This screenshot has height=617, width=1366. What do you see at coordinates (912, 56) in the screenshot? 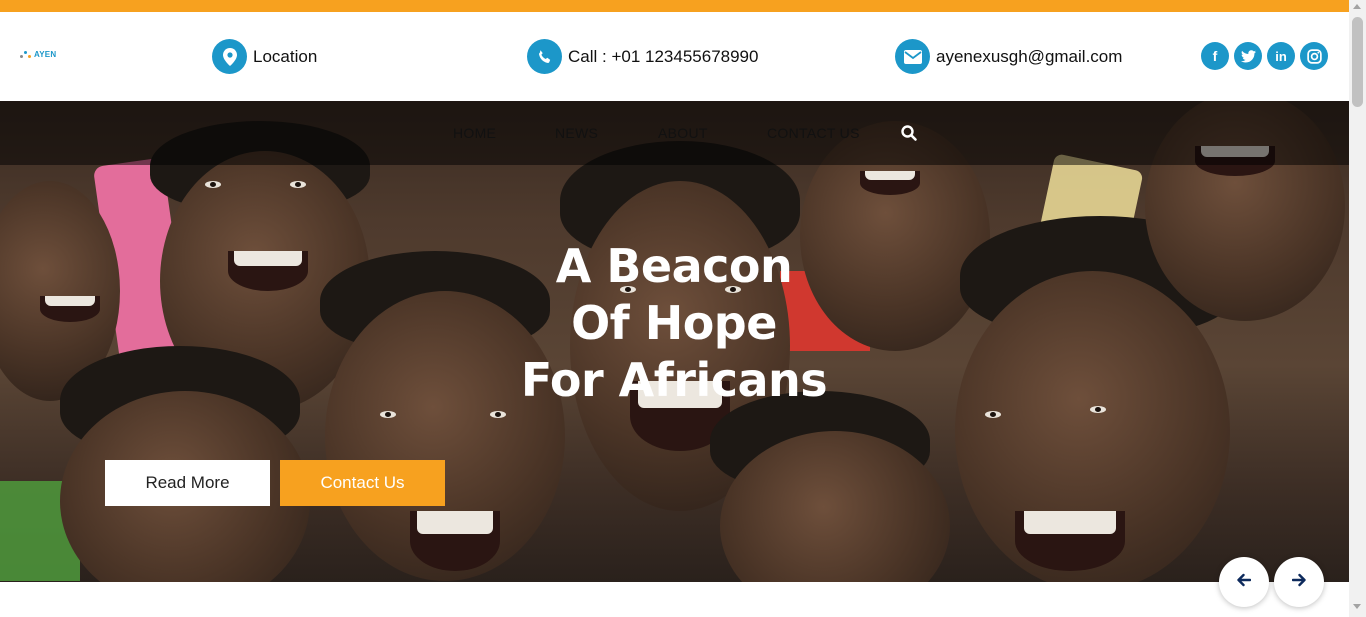
I see `envelope-icon` at bounding box center [912, 56].